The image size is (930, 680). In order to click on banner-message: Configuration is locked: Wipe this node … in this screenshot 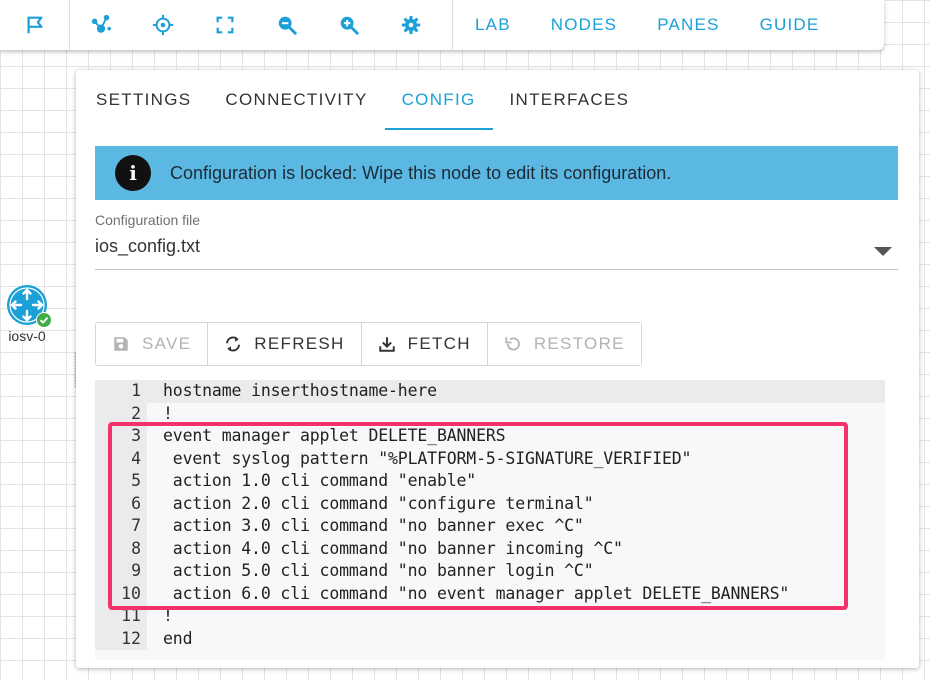, I will do `click(421, 172)`.